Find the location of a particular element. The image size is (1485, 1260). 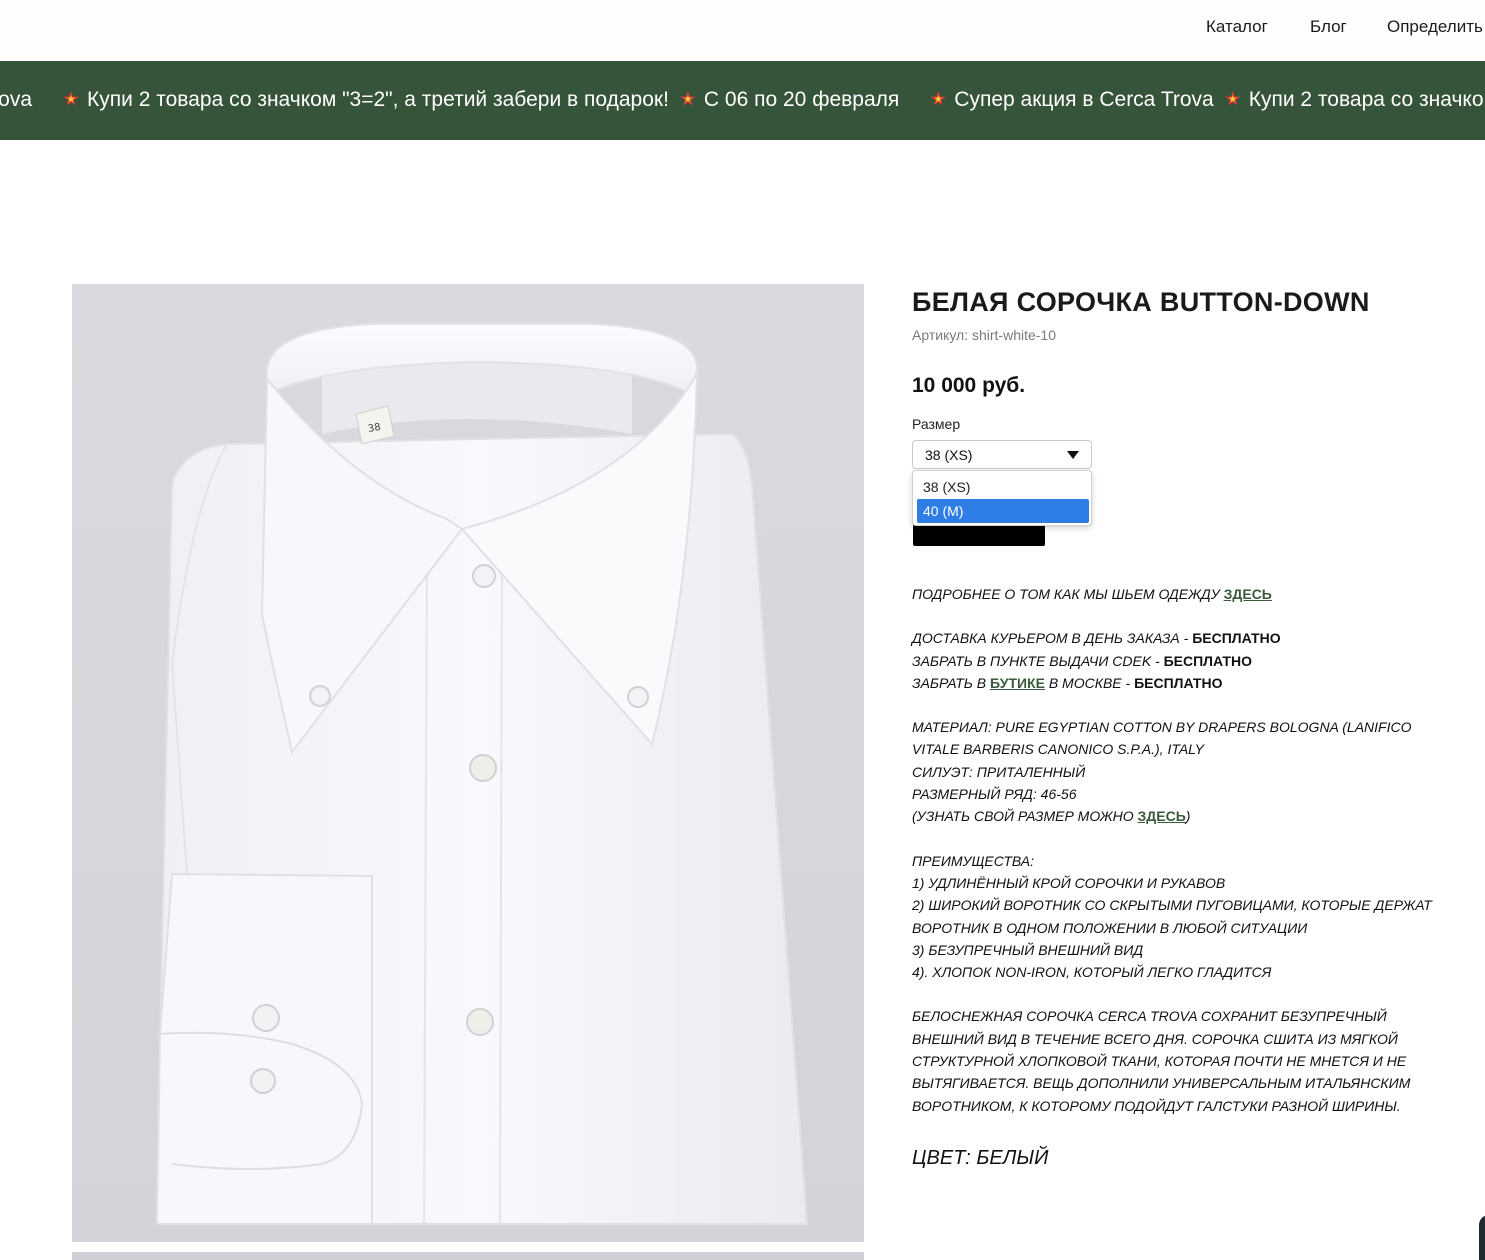

advantages-title: ПРЕИМУЩЕСТВА: is located at coordinates (973, 860).